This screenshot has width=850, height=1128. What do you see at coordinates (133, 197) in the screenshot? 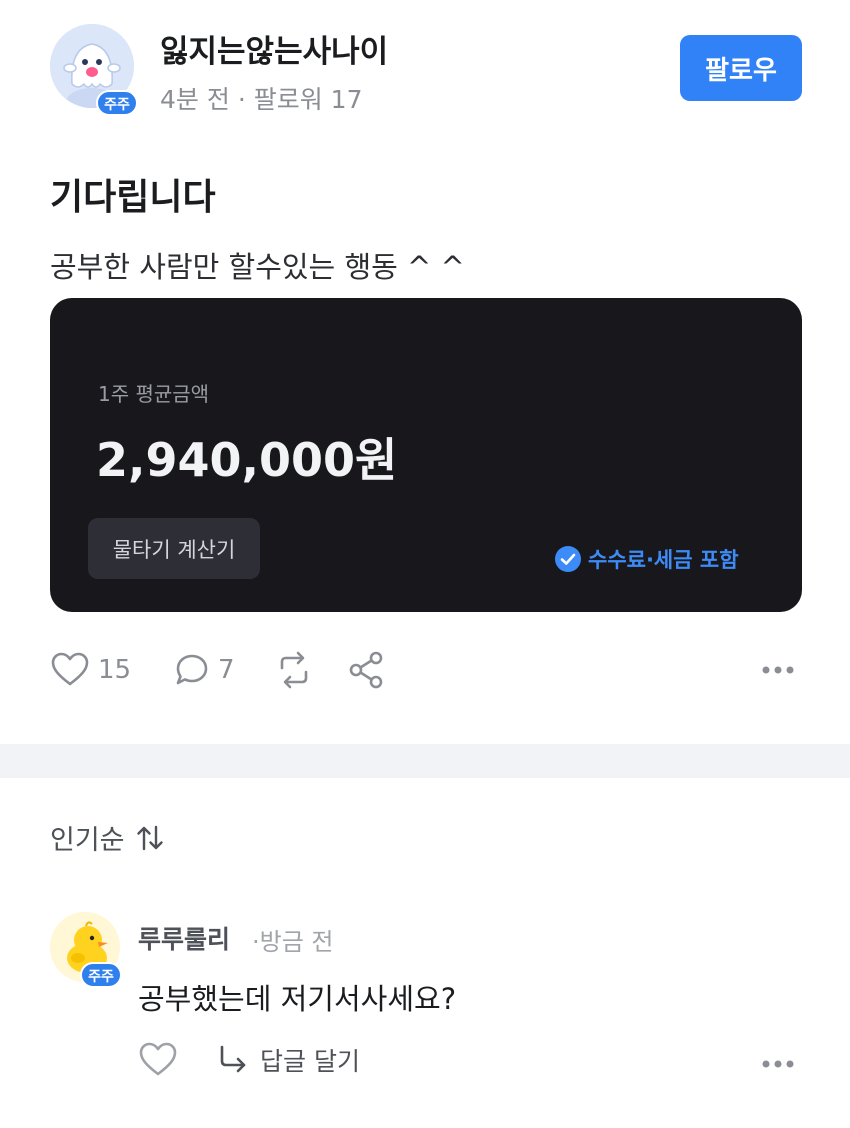
I see `post-title: 기다립니다` at bounding box center [133, 197].